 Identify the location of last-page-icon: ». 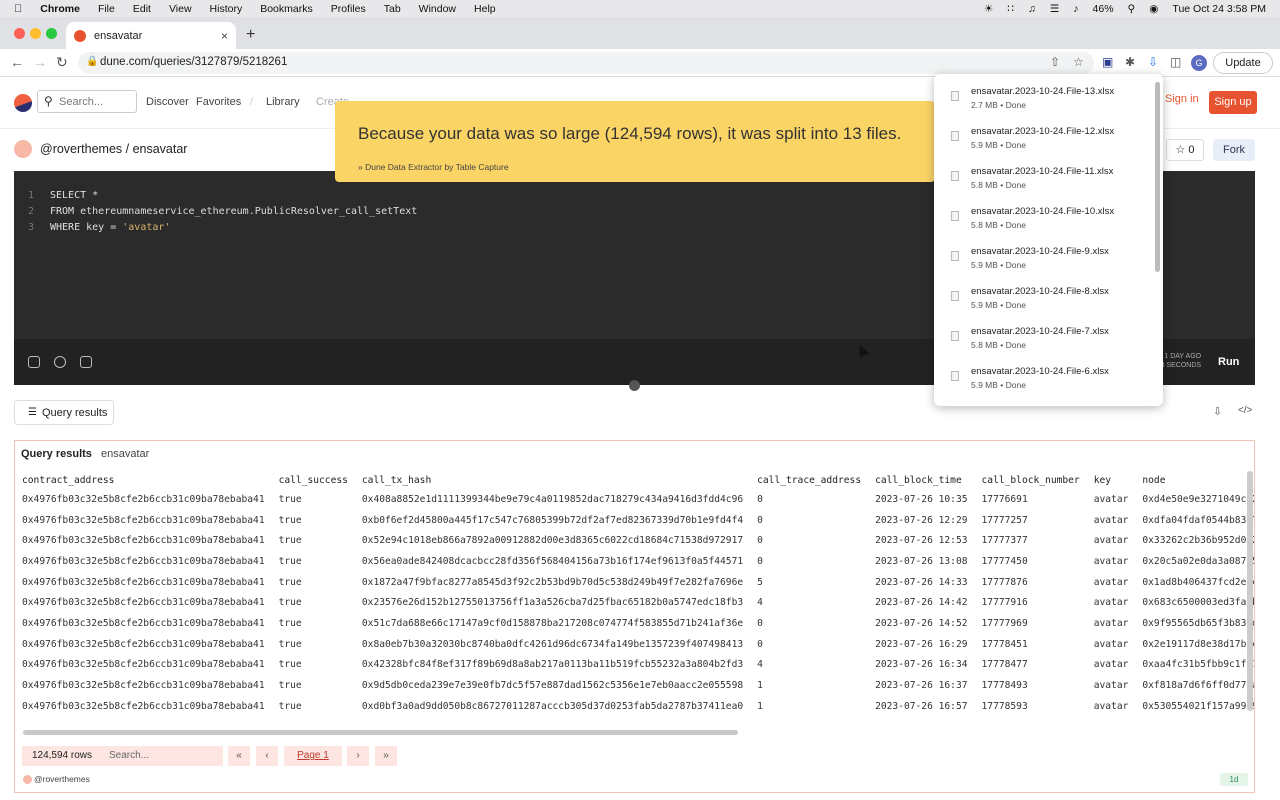
(386, 756).